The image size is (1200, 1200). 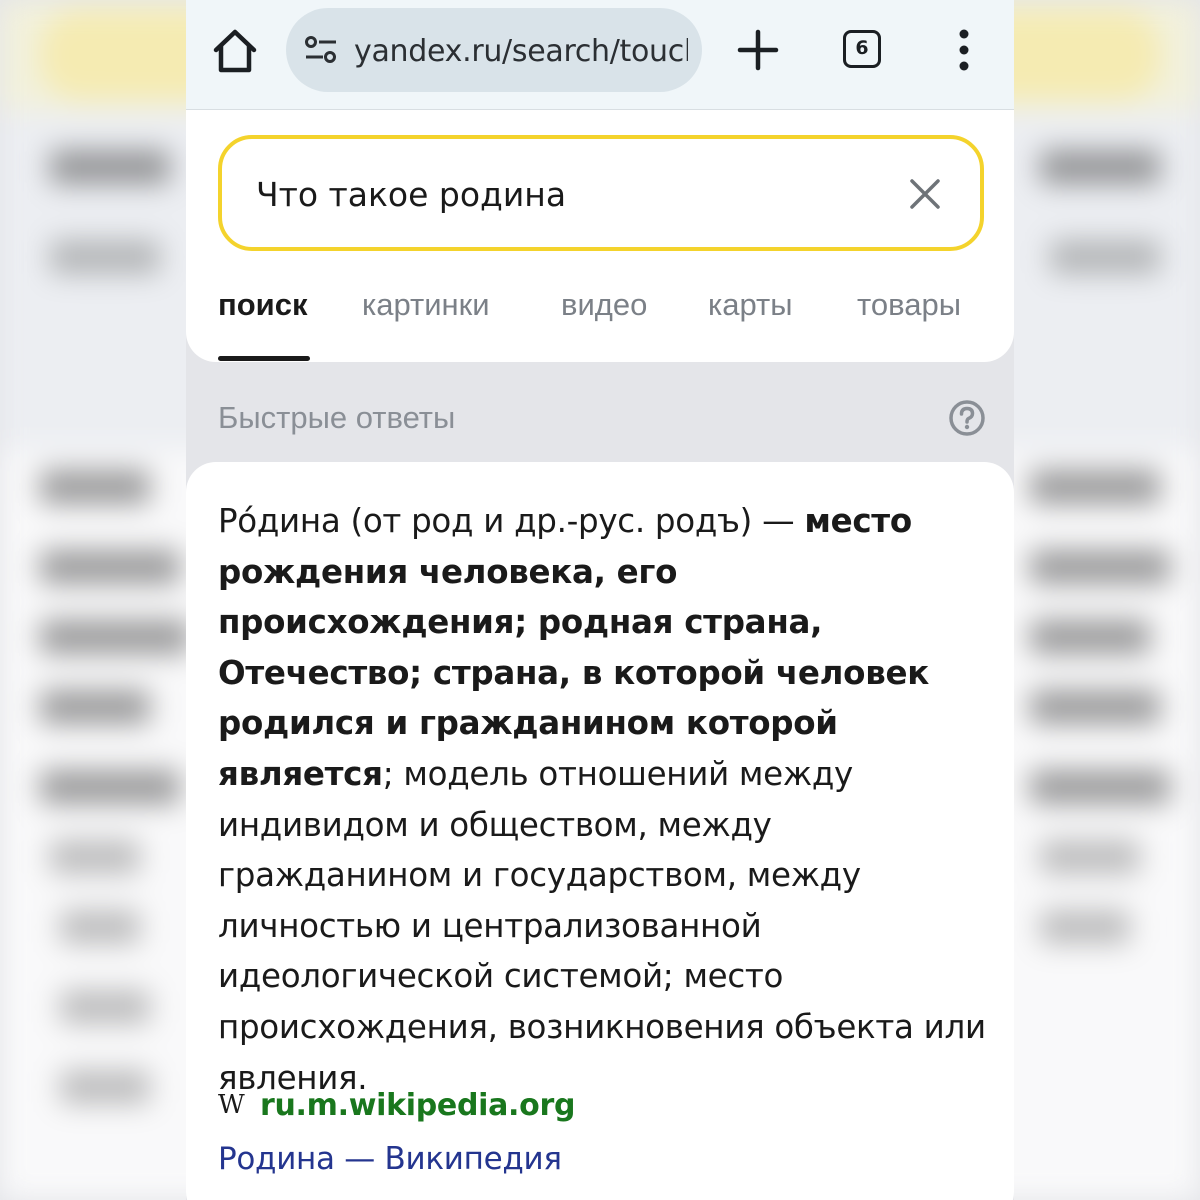 I want to click on tabs-counter-button: 6, so click(x=862, y=49).